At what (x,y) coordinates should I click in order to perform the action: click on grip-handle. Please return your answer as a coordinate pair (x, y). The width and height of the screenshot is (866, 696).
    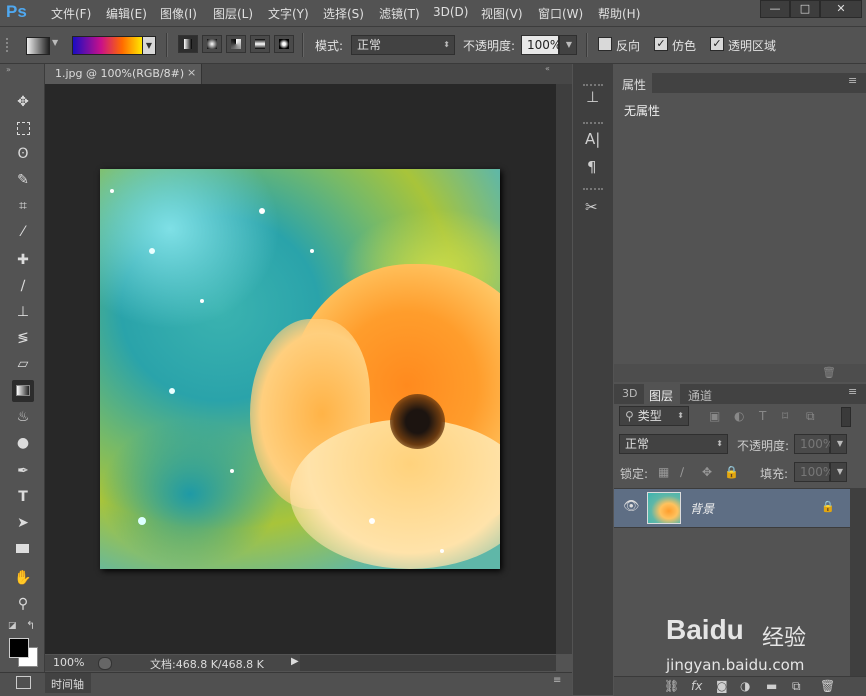
    Looking at the image, I should click on (9, 45).